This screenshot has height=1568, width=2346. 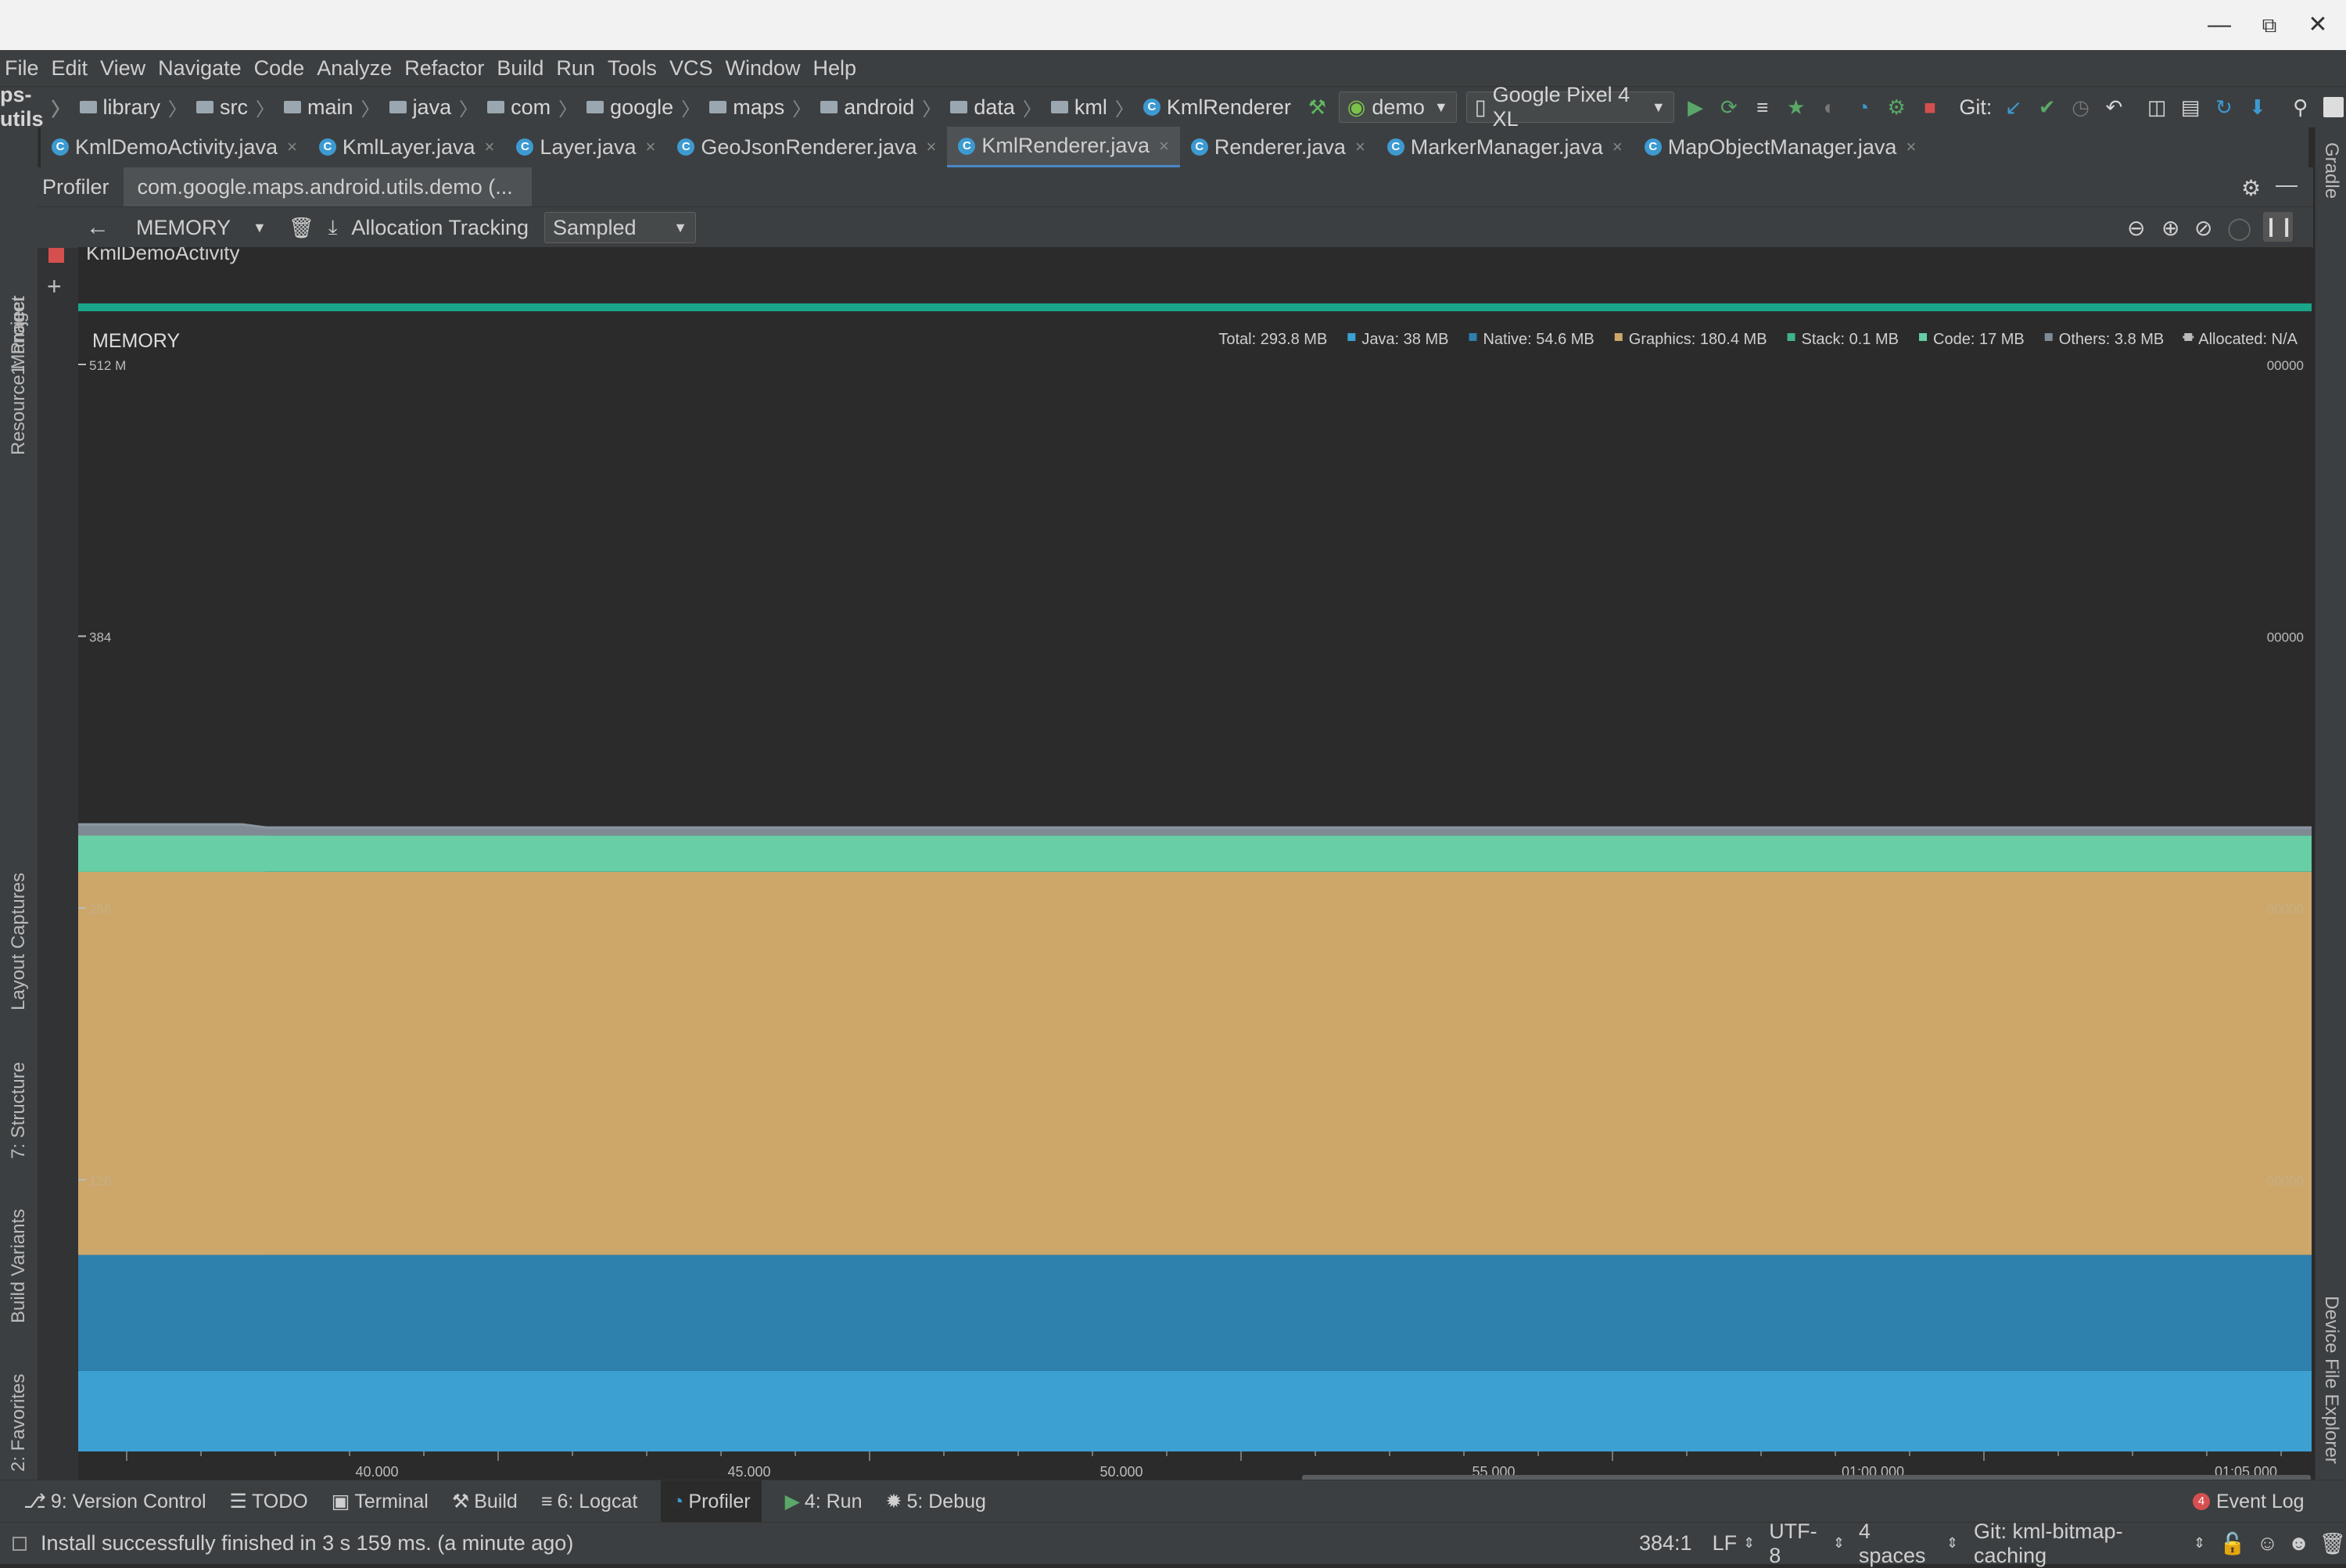 I want to click on tool-structure: 7: Structure, so click(x=19, y=1110).